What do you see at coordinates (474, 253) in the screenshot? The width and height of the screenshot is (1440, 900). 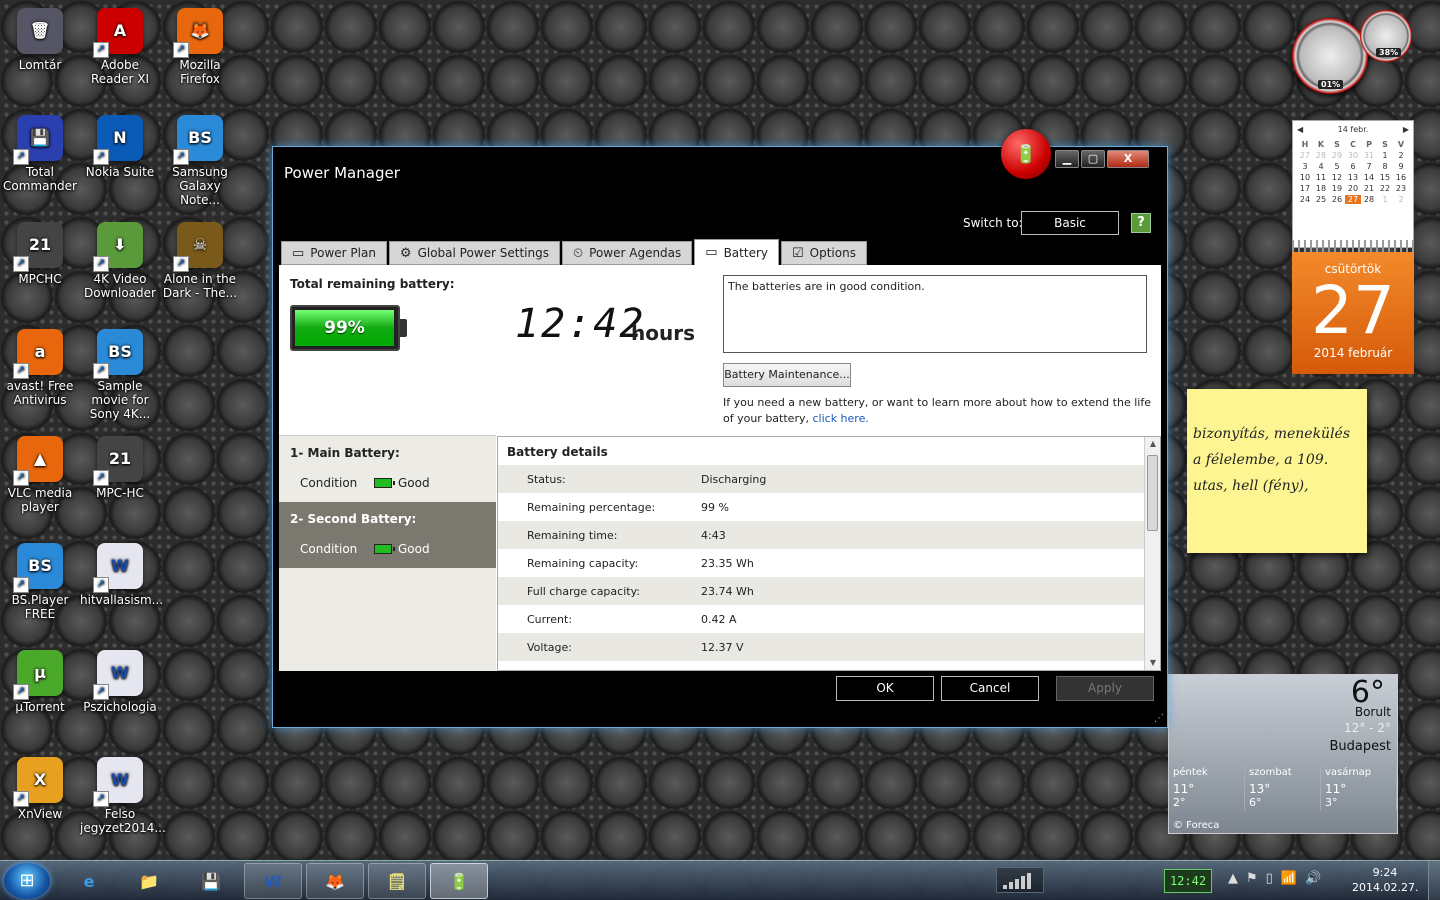 I see `tab-global-power-settings: ⚙ Global Power Settings` at bounding box center [474, 253].